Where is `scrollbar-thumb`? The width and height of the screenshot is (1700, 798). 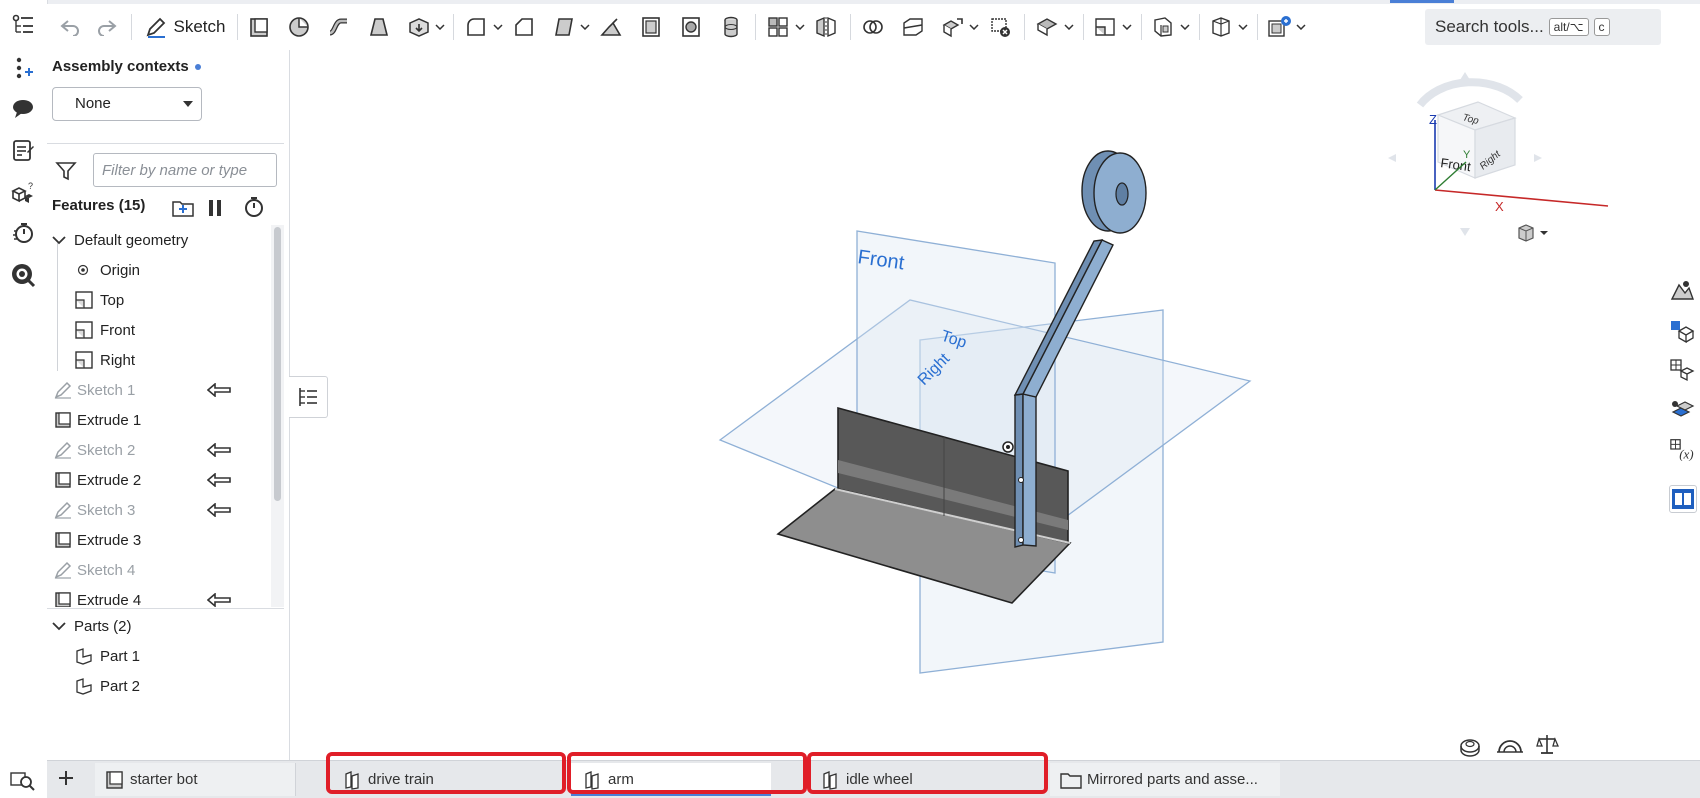 scrollbar-thumb is located at coordinates (277, 364).